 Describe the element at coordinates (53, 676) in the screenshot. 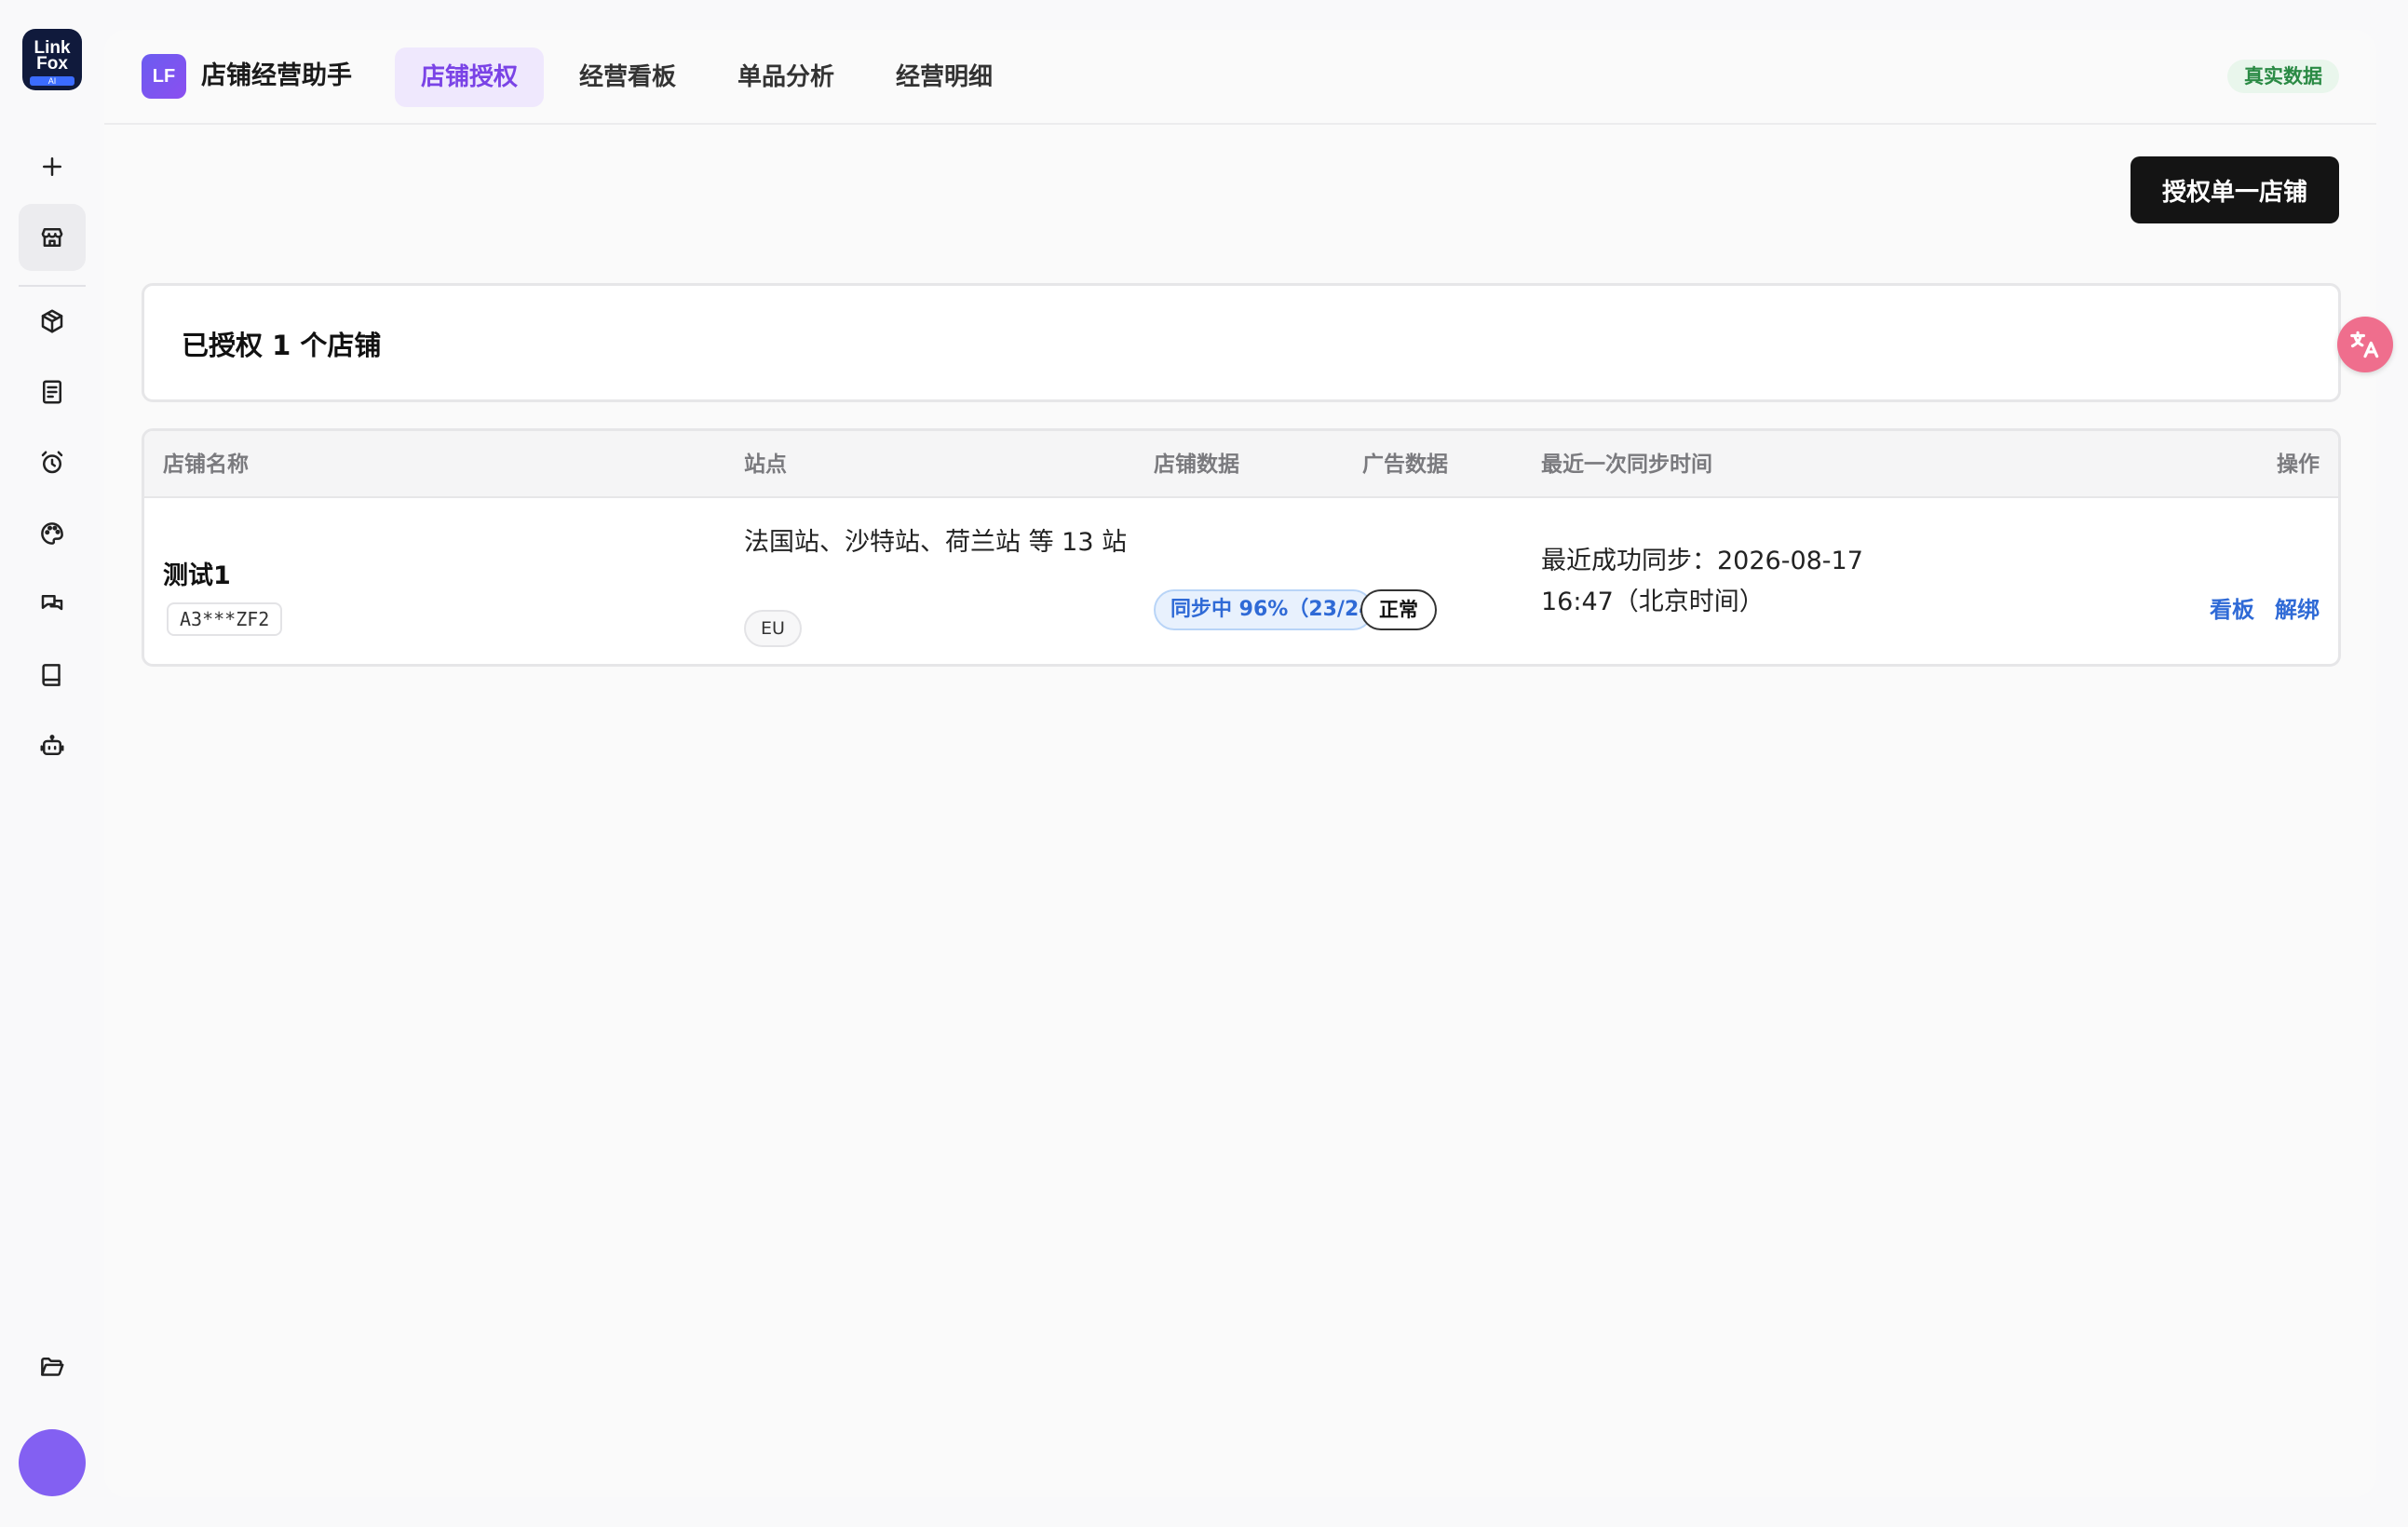

I see `book-icon` at that location.